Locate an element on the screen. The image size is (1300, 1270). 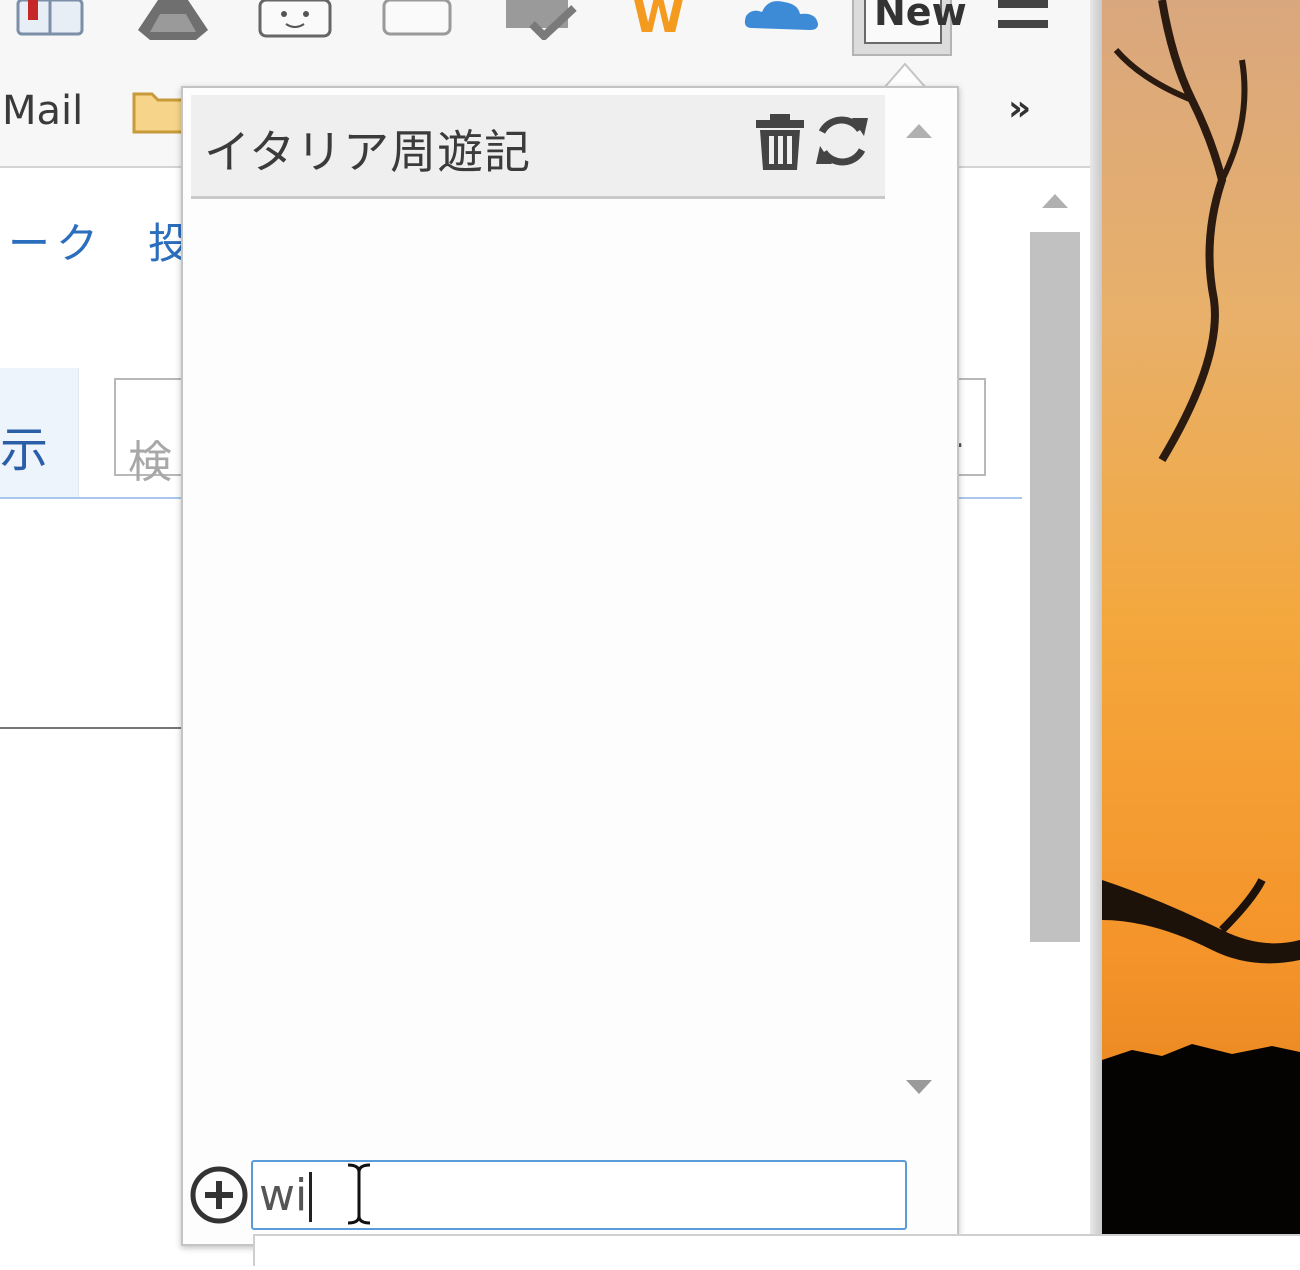
page-nav-link: ーク is located at coordinates (56, 240).